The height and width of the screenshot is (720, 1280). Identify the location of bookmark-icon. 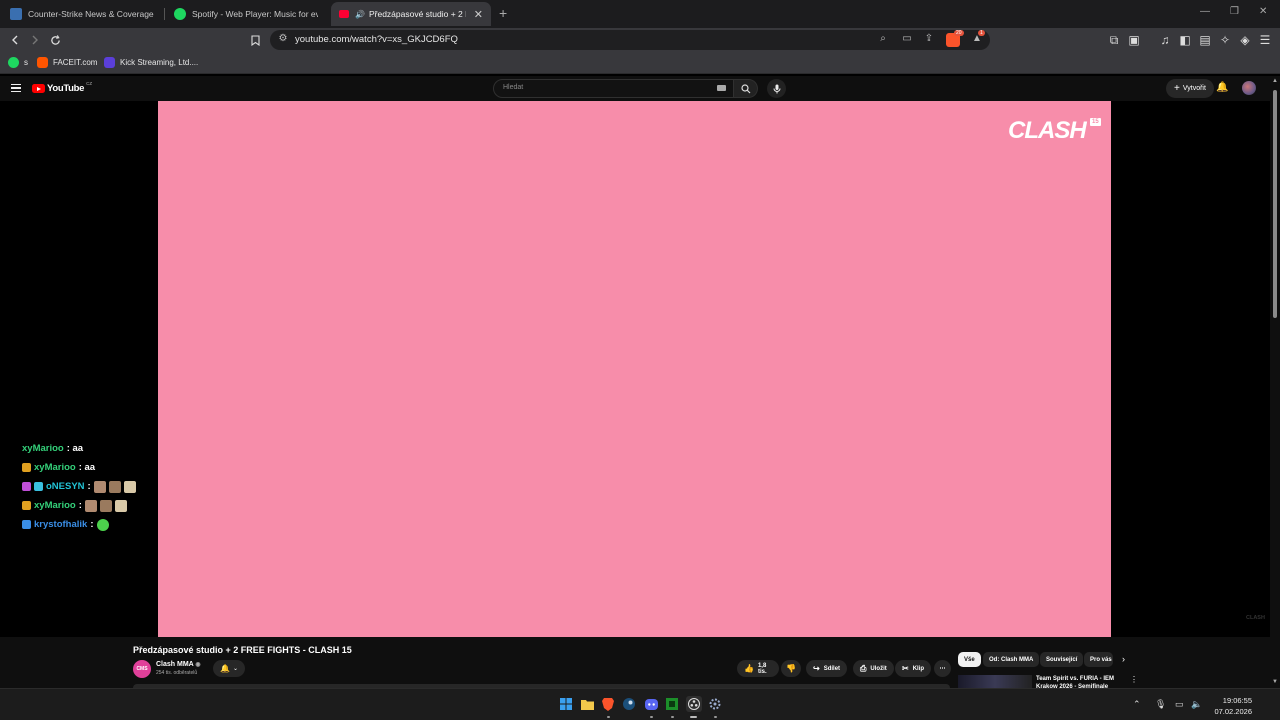
(255, 40).